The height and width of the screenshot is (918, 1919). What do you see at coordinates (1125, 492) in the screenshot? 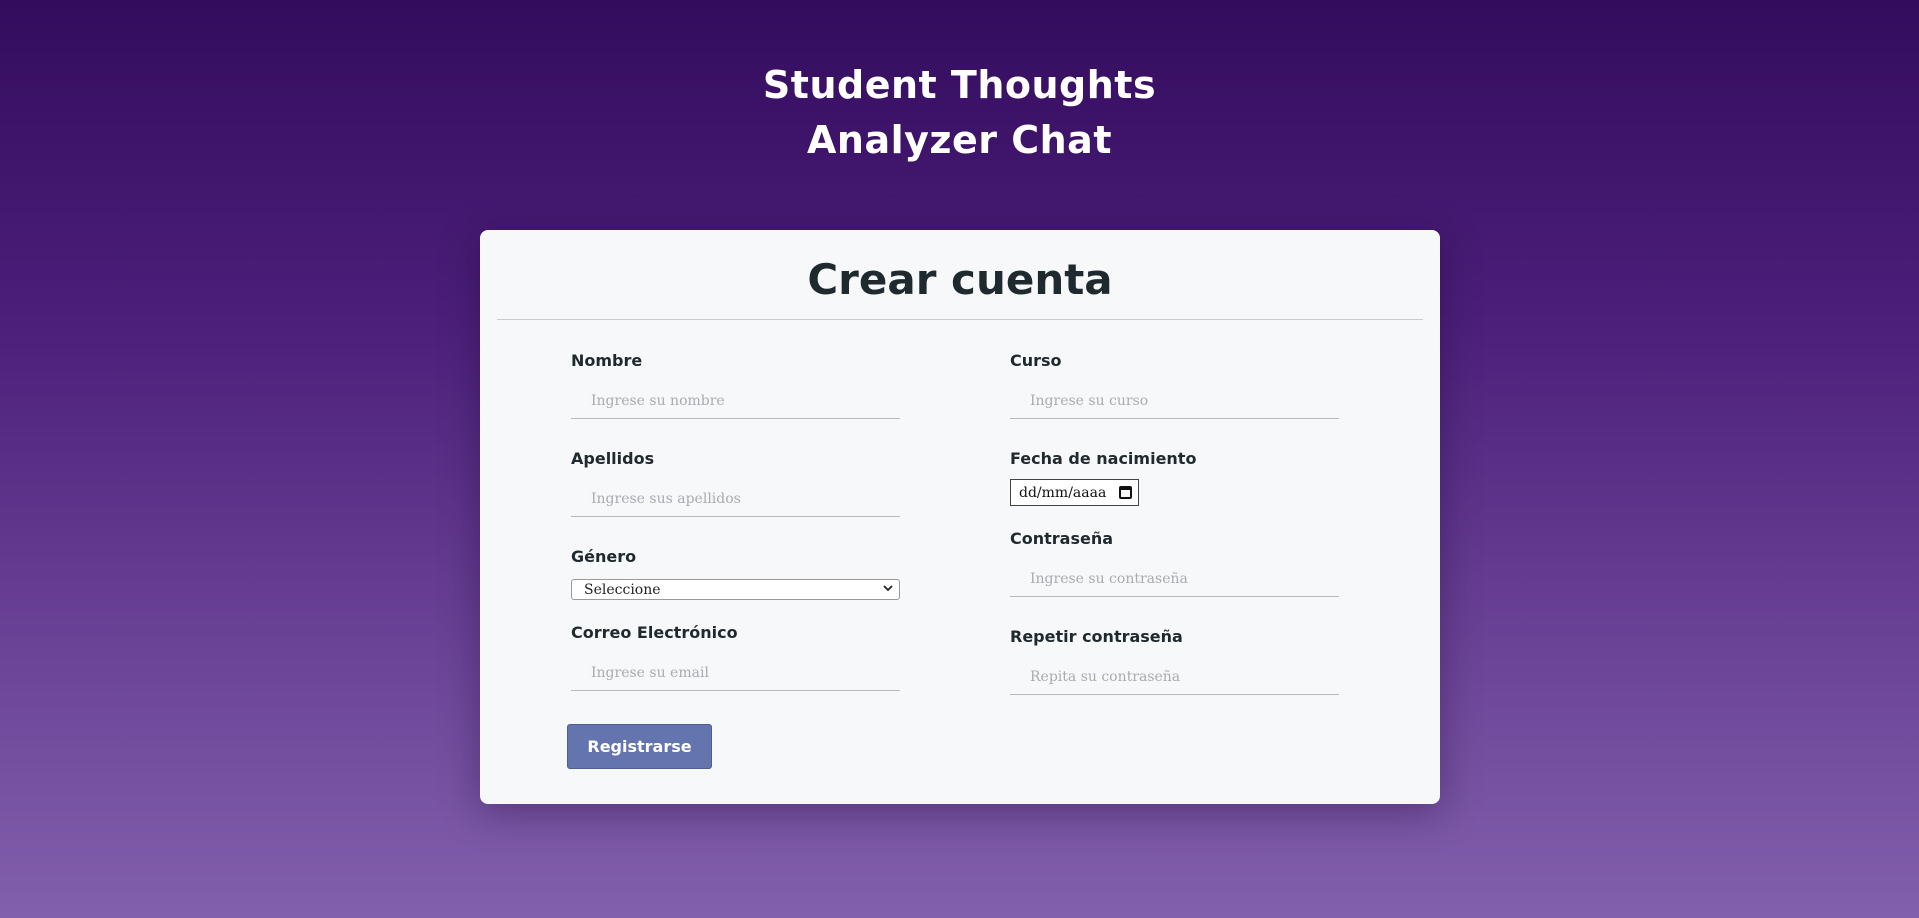
I see `calendar-icon` at bounding box center [1125, 492].